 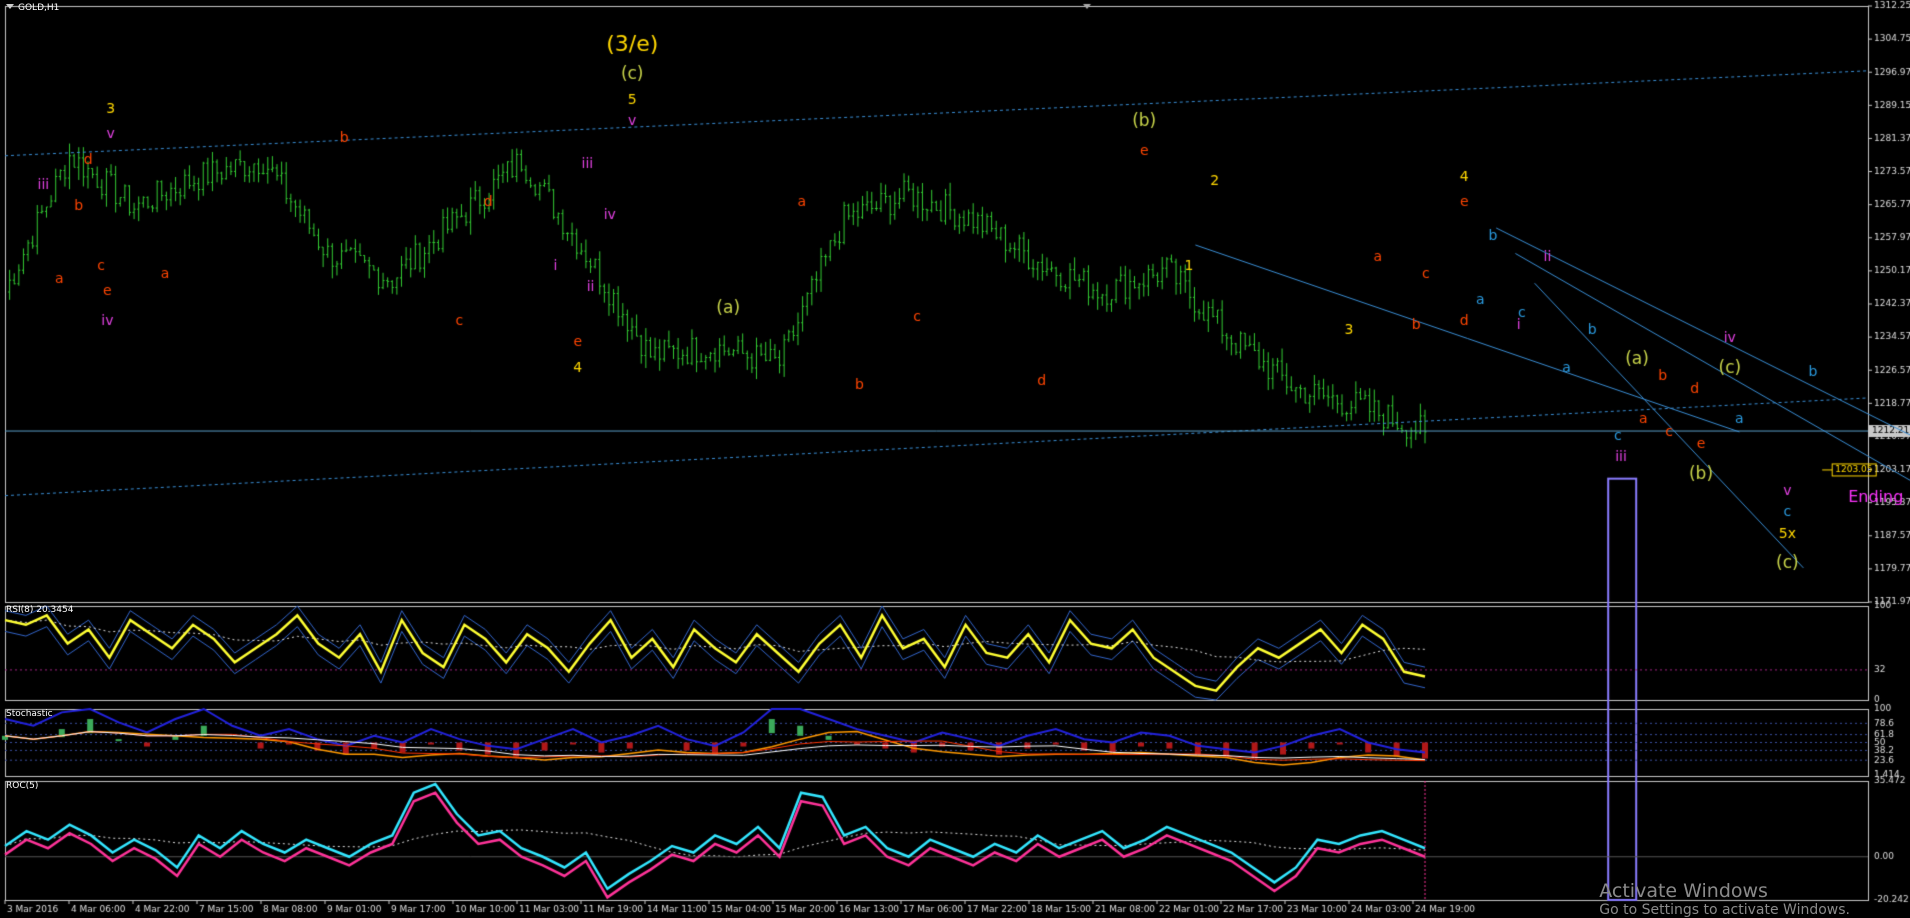 What do you see at coordinates (40, 610) in the screenshot?
I see `rsi-panel-label: RSI(8) 20.3454` at bounding box center [40, 610].